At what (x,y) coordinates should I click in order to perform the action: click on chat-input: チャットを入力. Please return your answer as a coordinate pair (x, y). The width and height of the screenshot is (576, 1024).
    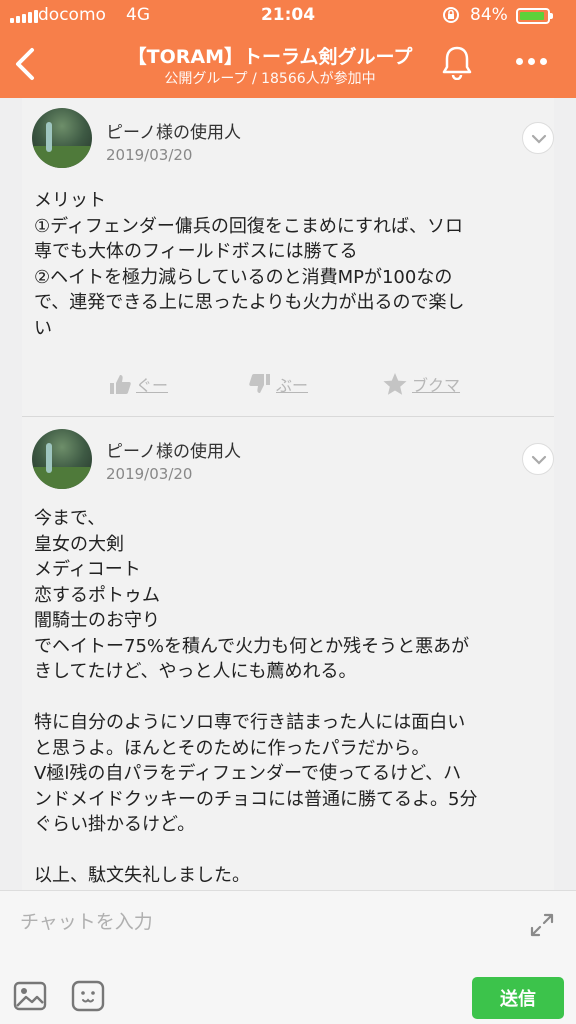
    Looking at the image, I should click on (86, 920).